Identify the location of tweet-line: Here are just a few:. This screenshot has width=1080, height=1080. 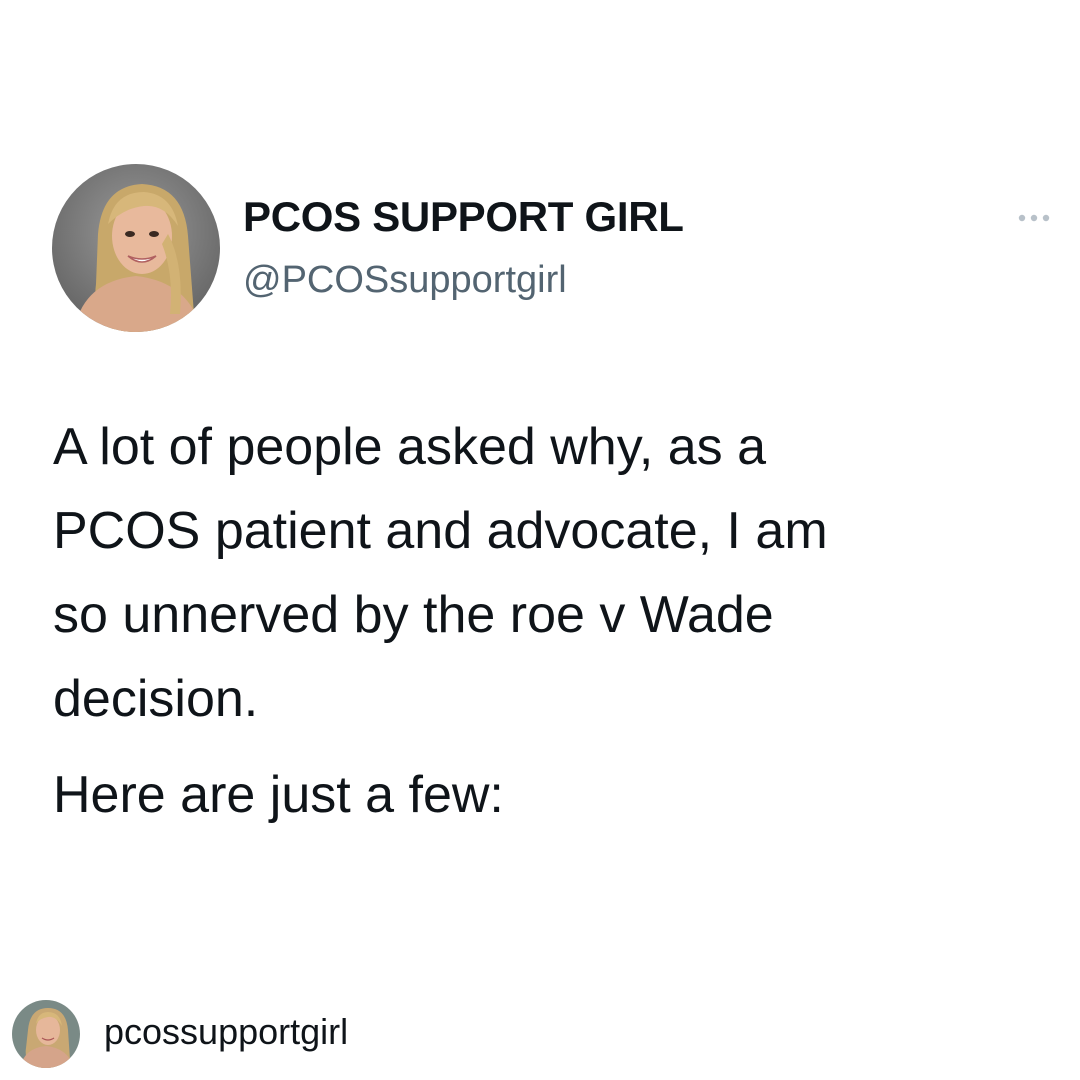
(278, 795).